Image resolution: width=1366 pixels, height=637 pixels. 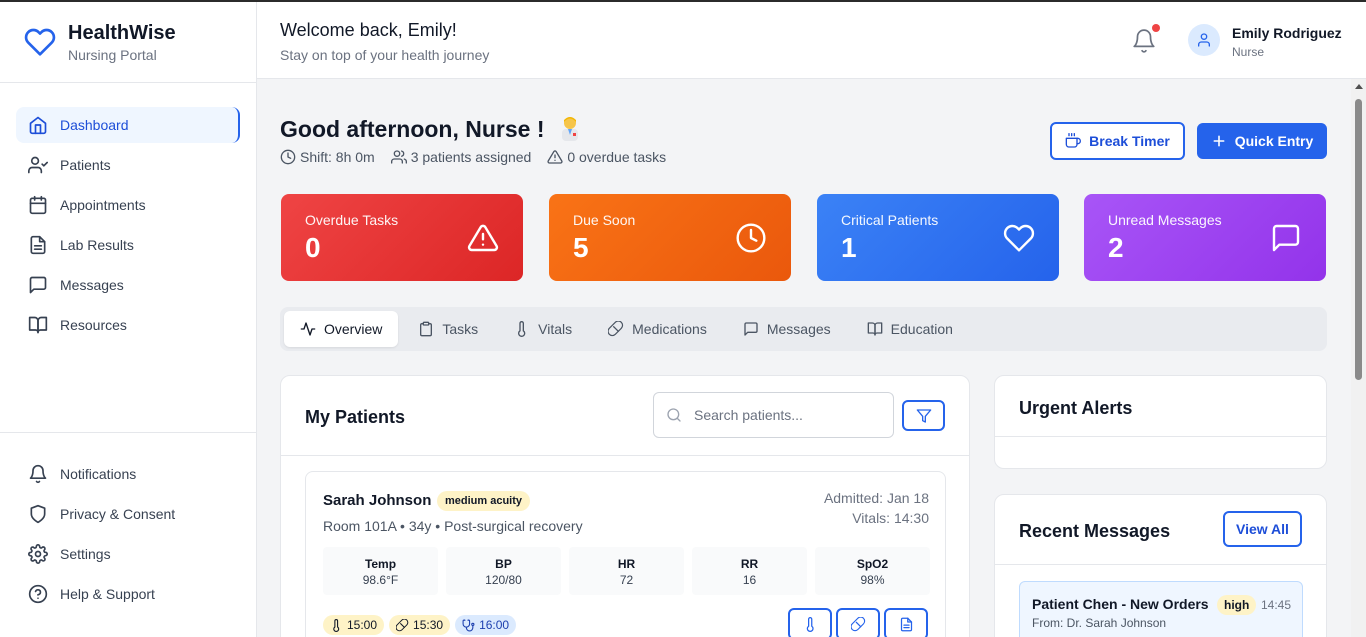 I want to click on vital-hr: HR 72, so click(x=626, y=571).